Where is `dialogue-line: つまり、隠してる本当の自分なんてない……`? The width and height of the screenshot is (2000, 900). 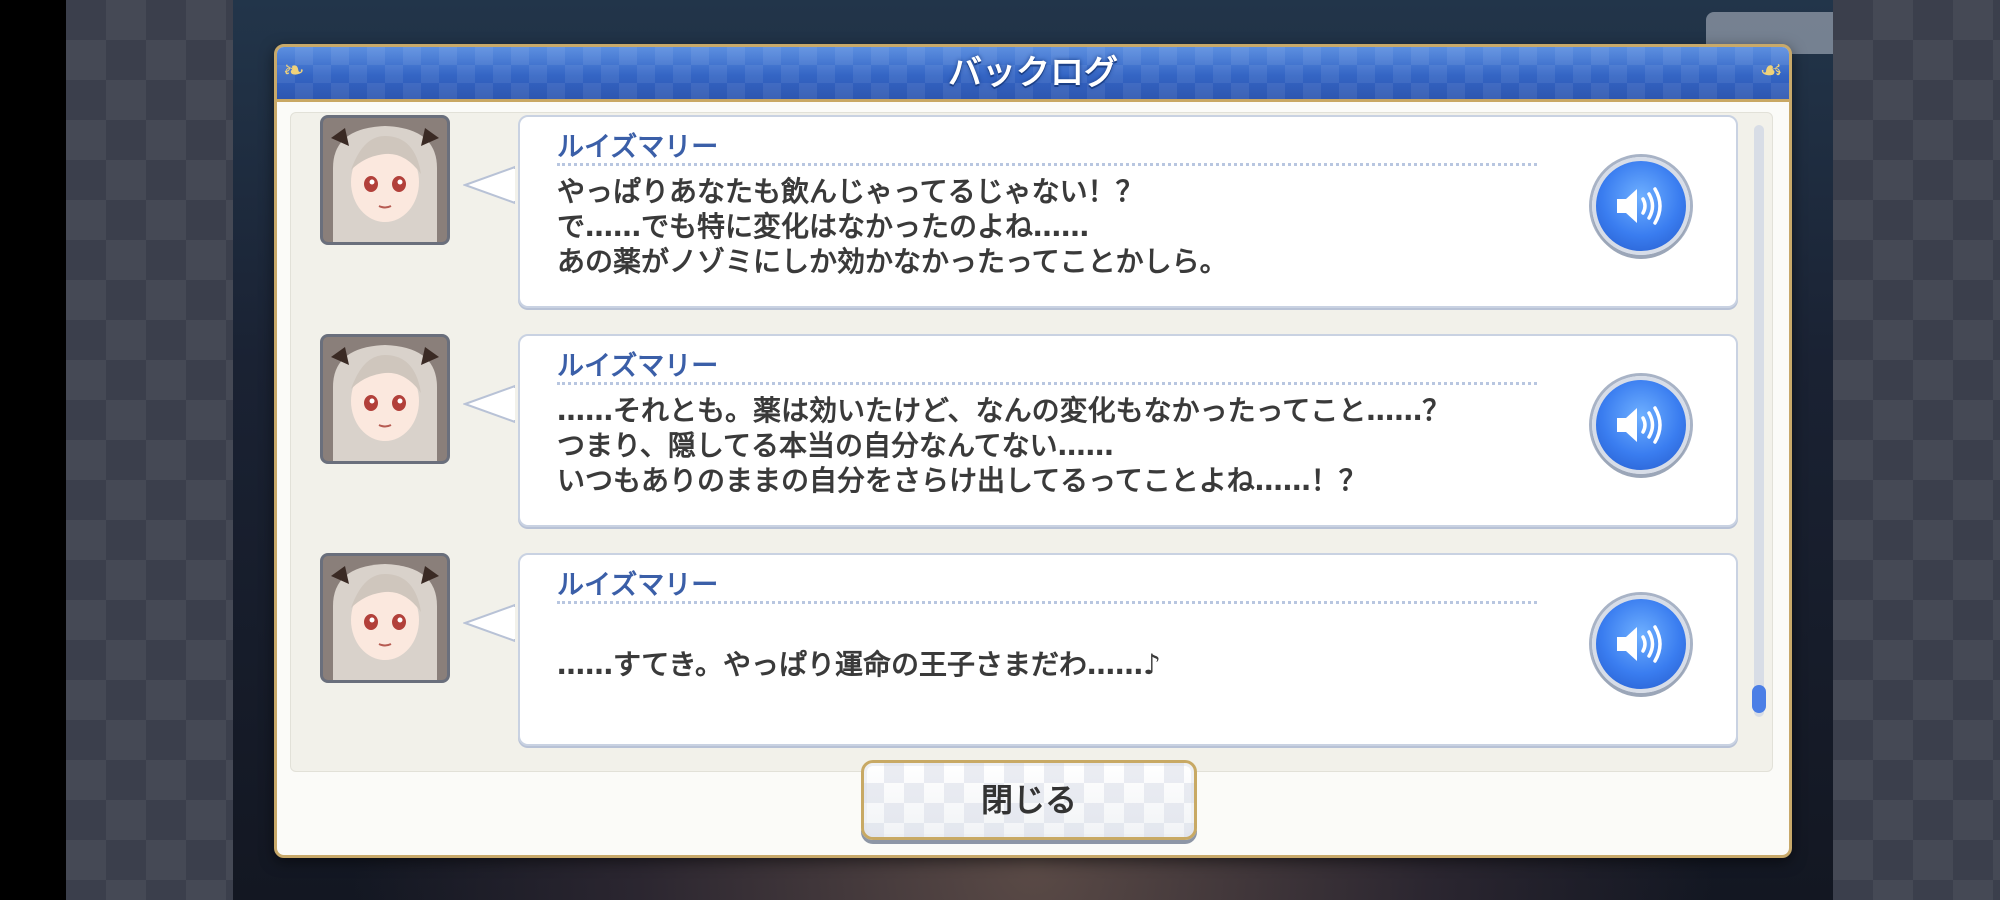 dialogue-line: つまり、隠してる本当の自分なんてない…… is located at coordinates (835, 445).